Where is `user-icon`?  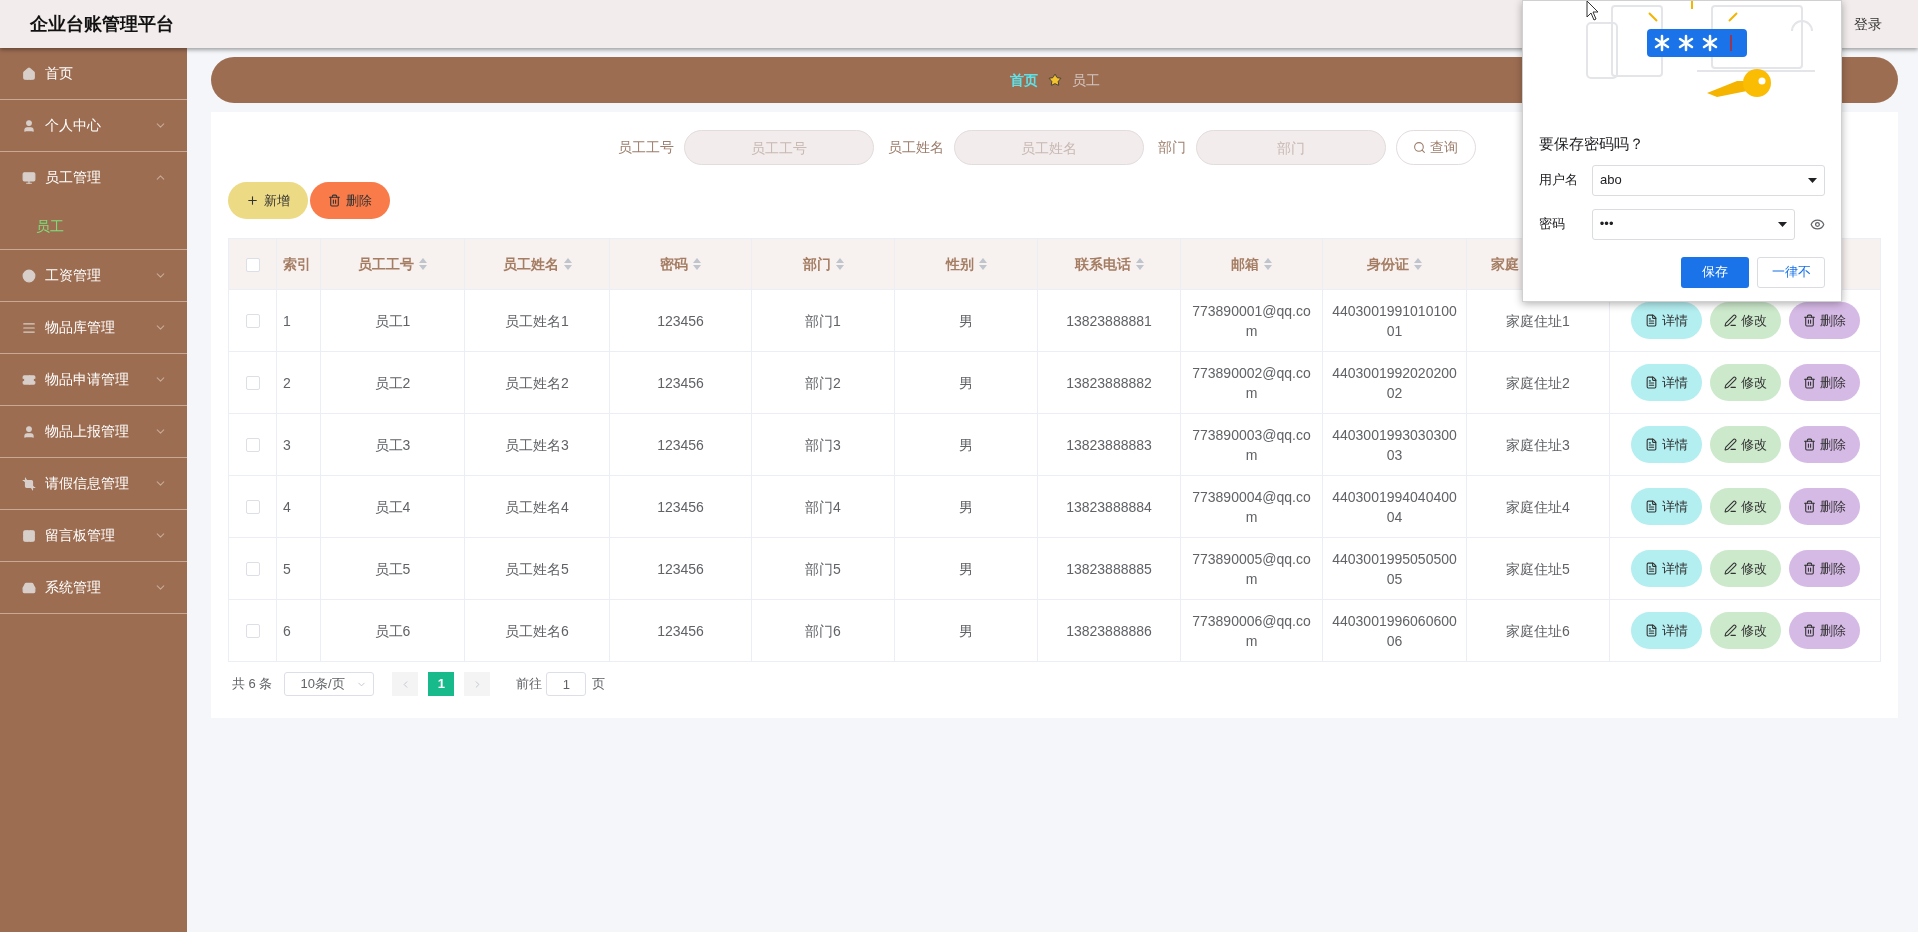
user-icon is located at coordinates (29, 125).